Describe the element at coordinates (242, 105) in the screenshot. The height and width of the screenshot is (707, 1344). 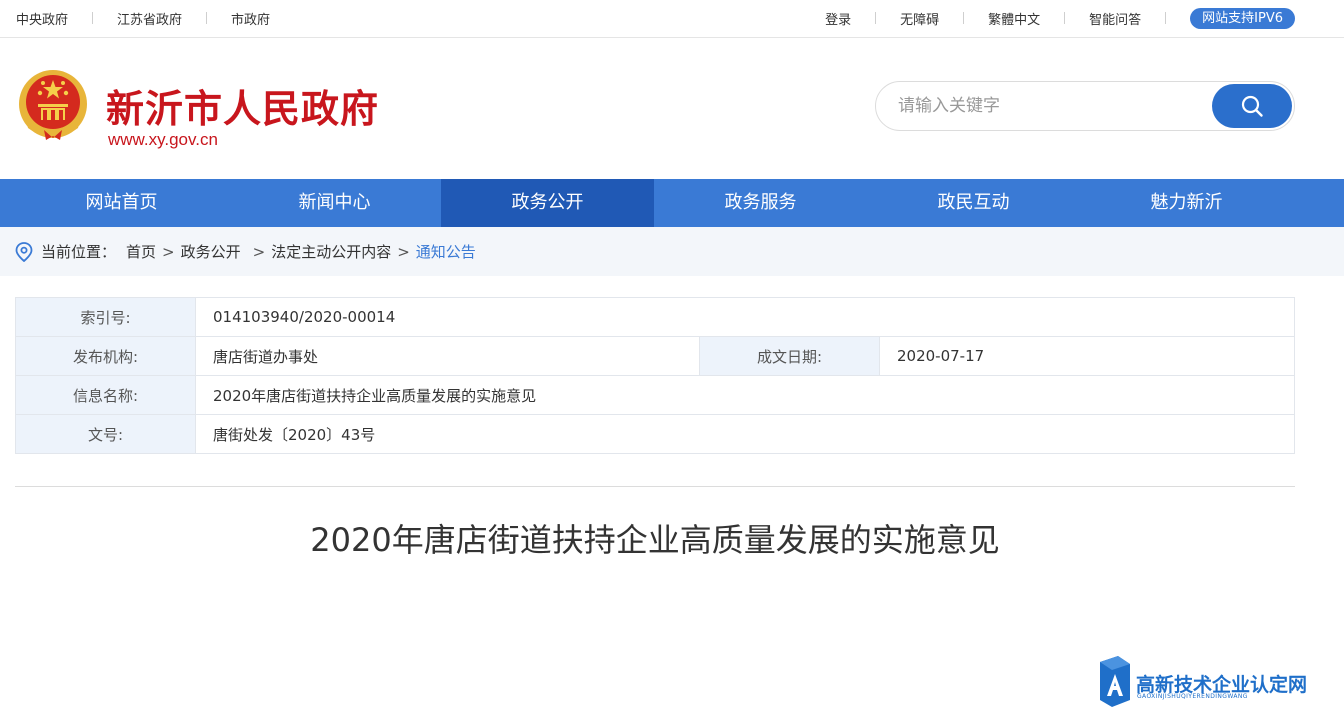
I see `site-title: 新沂市人民政府` at that location.